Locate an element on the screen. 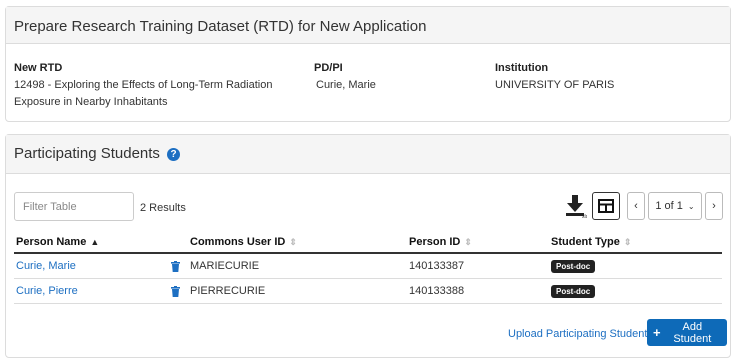 This screenshot has width=732, height=360. next-page-button: › is located at coordinates (714, 206).